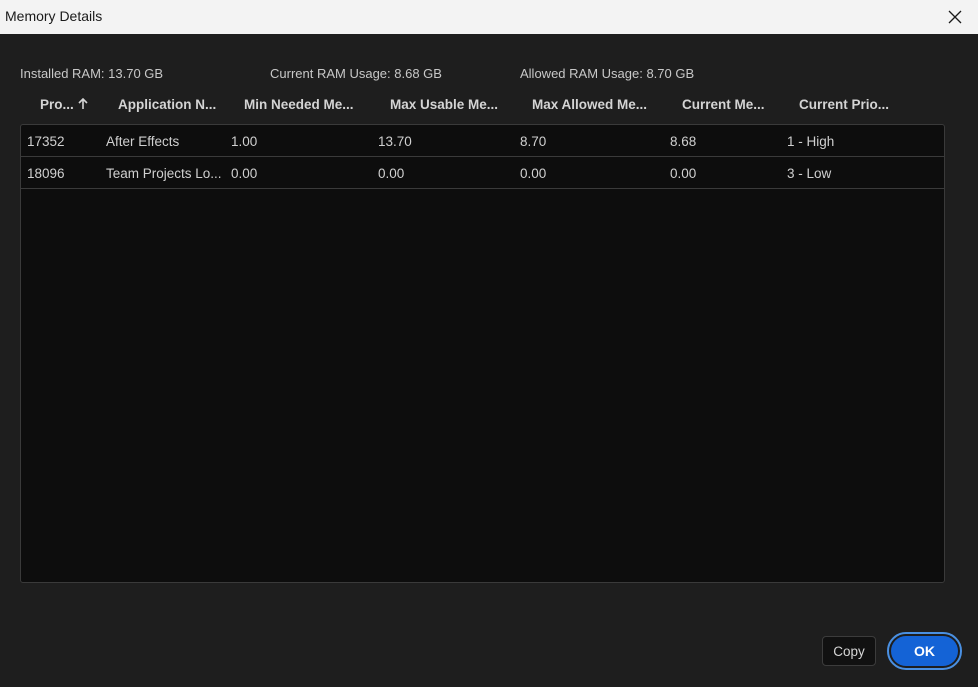  Describe the element at coordinates (356, 73) in the screenshot. I see `current-ram-usage-text: Current RAM Usage: 8.68 GB` at that location.